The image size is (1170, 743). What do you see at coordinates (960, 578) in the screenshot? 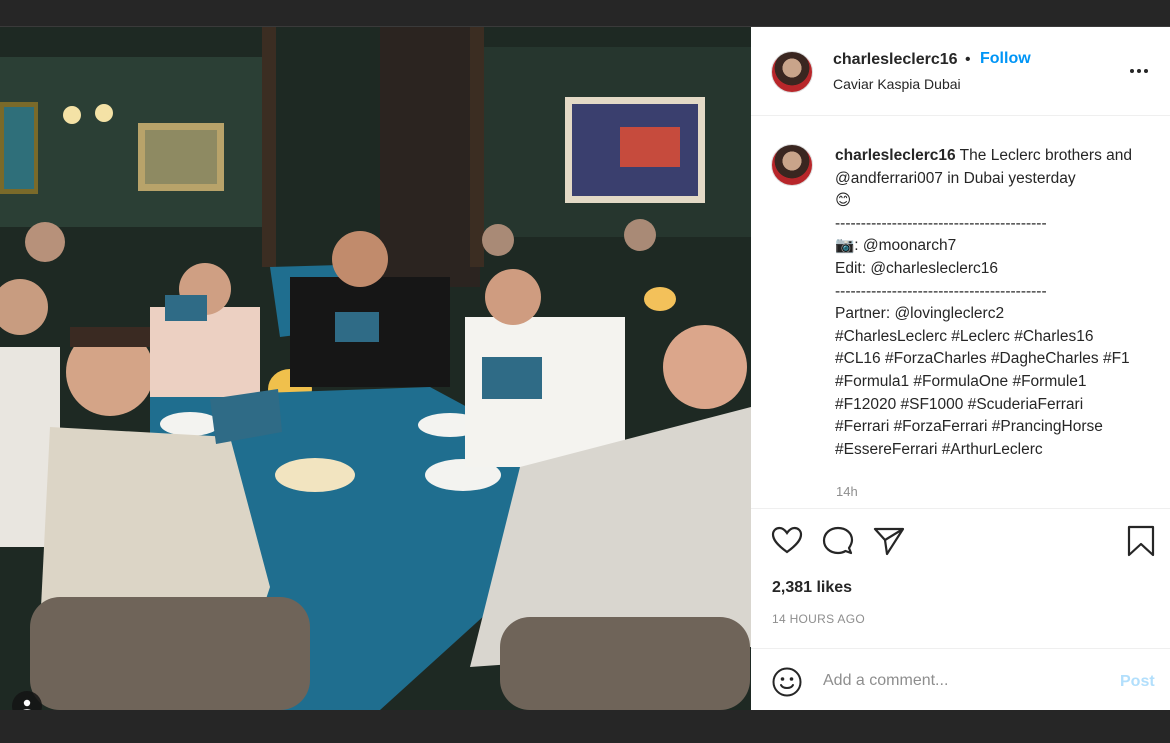
I see `post-actions: 2,381 likes 14 HOURS AGO` at bounding box center [960, 578].